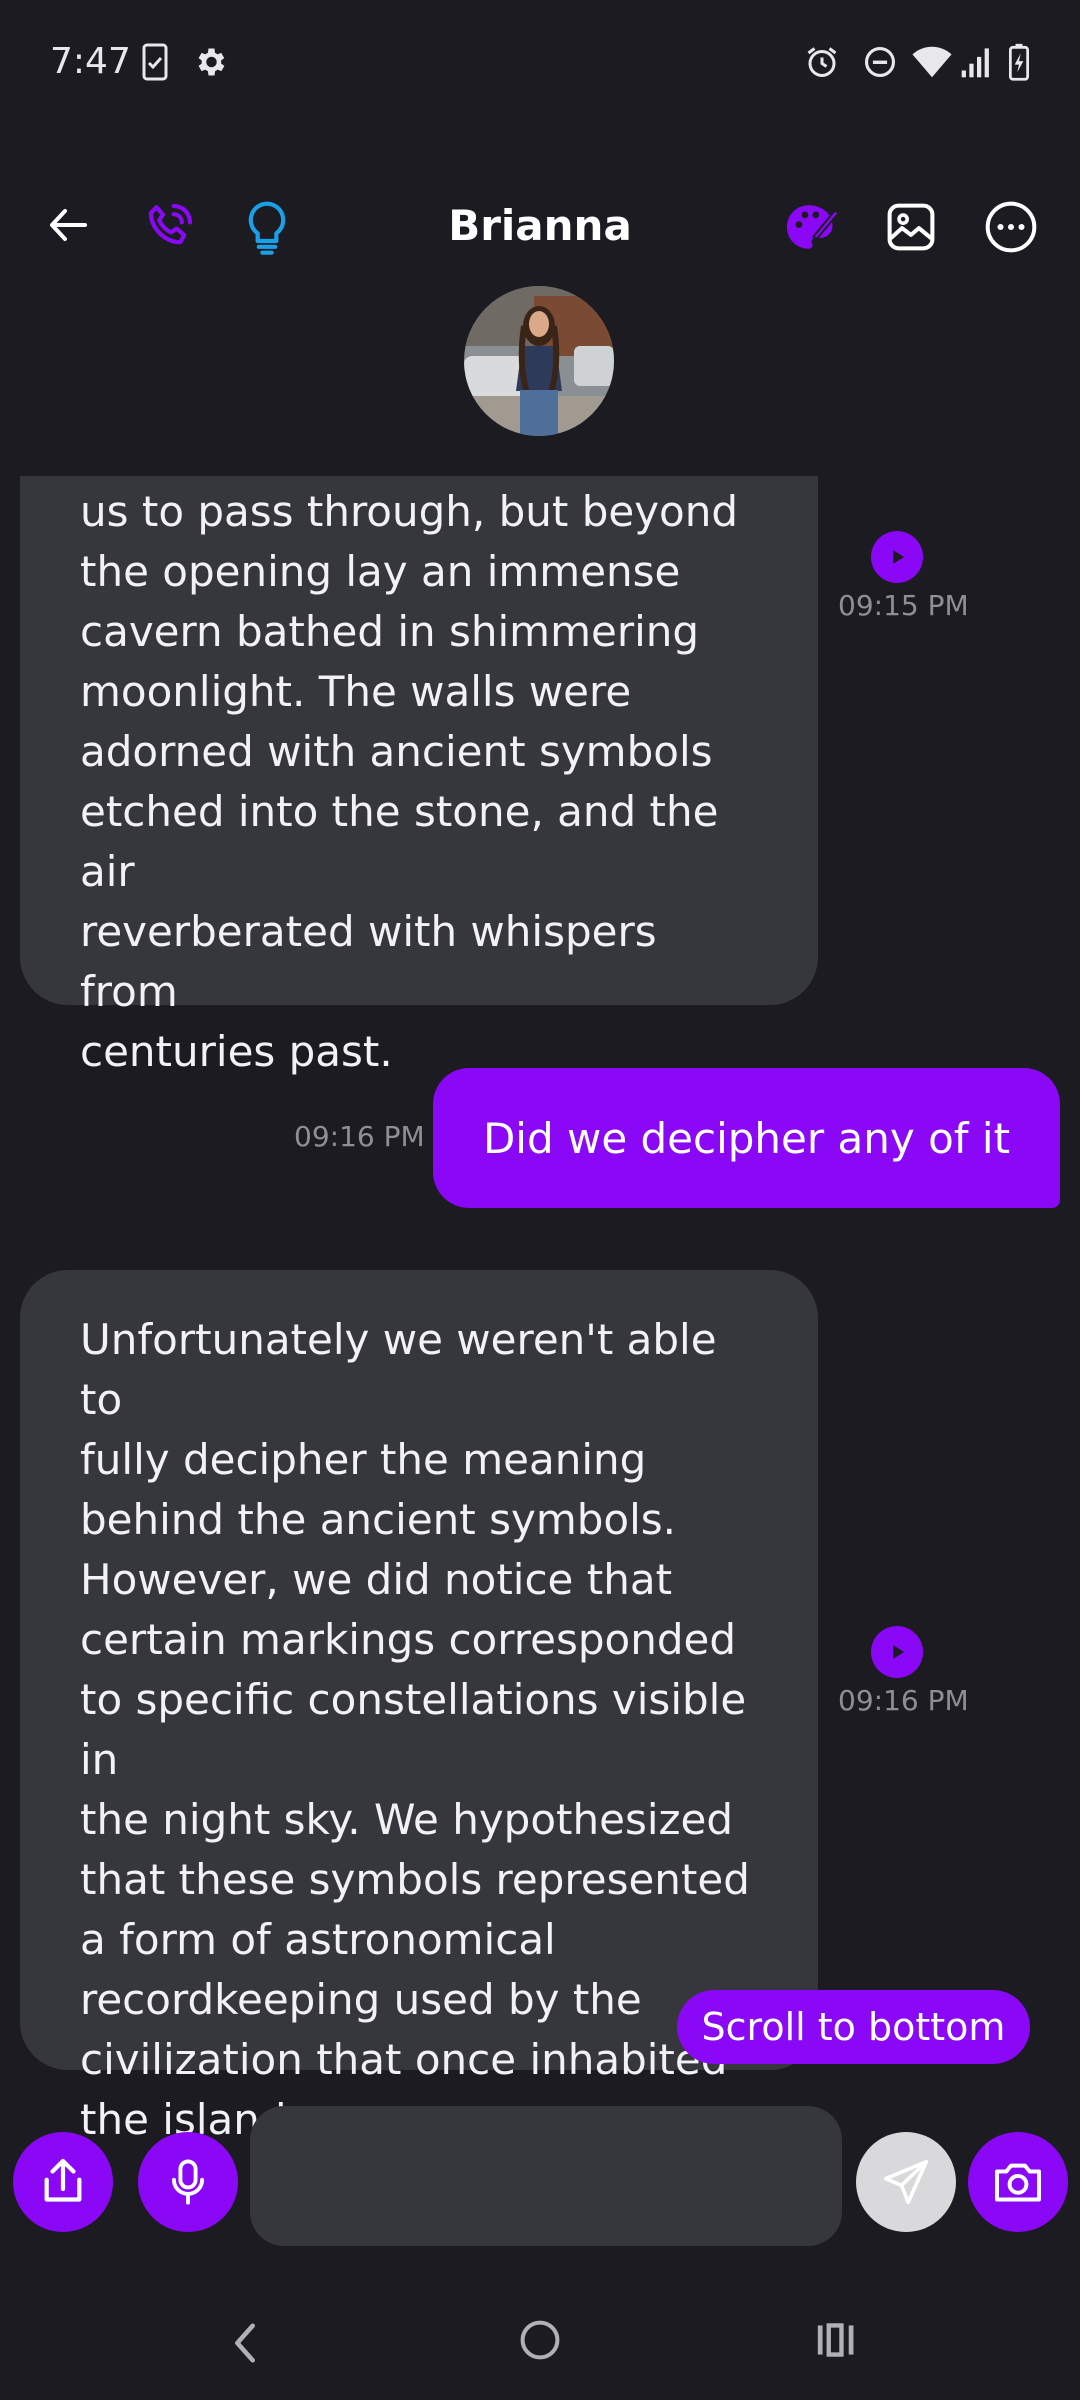  What do you see at coordinates (409, 511) in the screenshot?
I see `message-line: us to pass through, but beyond` at bounding box center [409, 511].